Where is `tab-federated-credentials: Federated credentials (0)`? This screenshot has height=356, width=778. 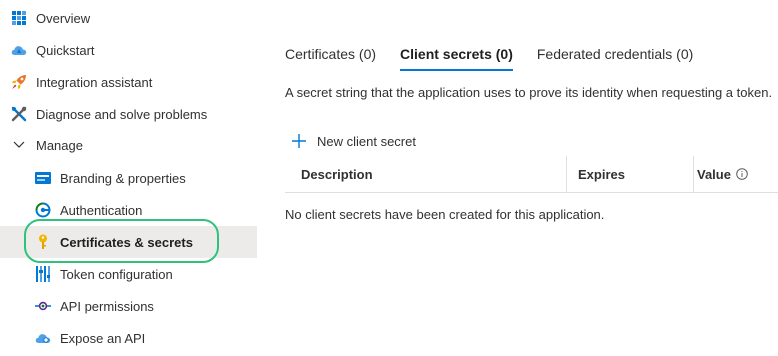 tab-federated-credentials: Federated credentials (0) is located at coordinates (615, 57).